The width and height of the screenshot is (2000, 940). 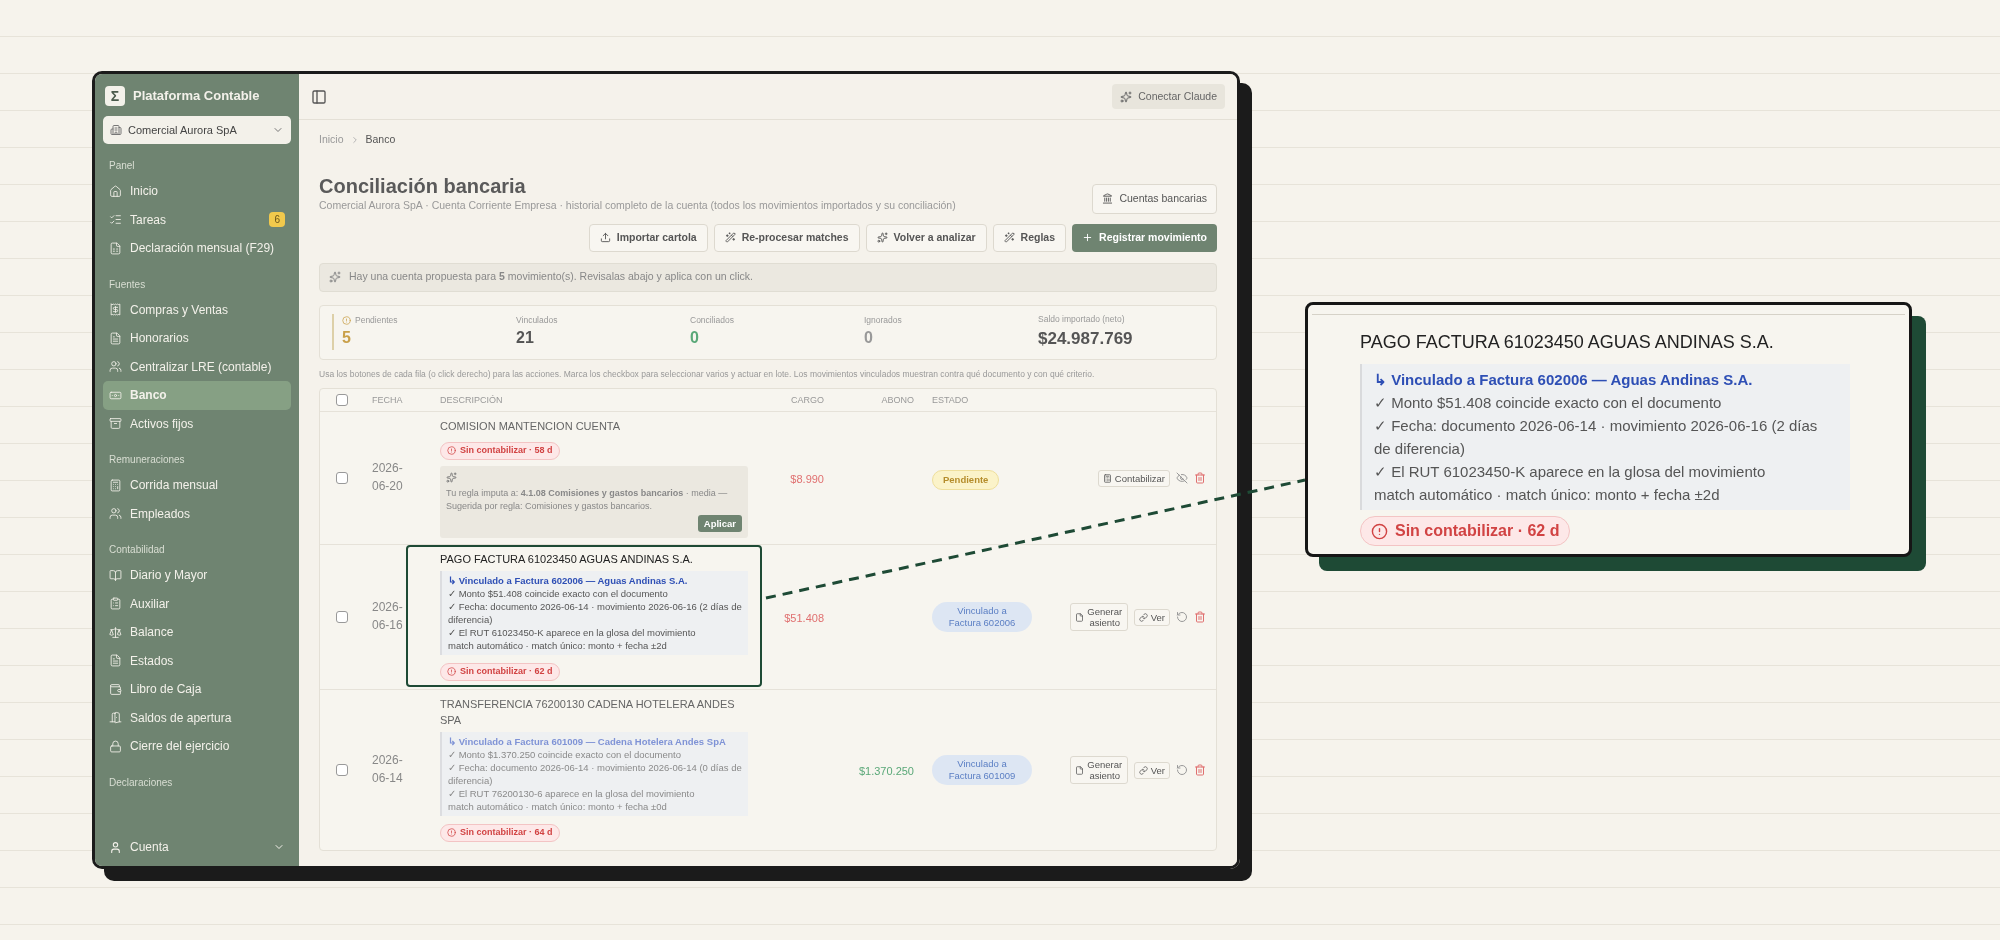 I want to click on sidebar-item: Libro de Caja, so click(x=197, y=689).